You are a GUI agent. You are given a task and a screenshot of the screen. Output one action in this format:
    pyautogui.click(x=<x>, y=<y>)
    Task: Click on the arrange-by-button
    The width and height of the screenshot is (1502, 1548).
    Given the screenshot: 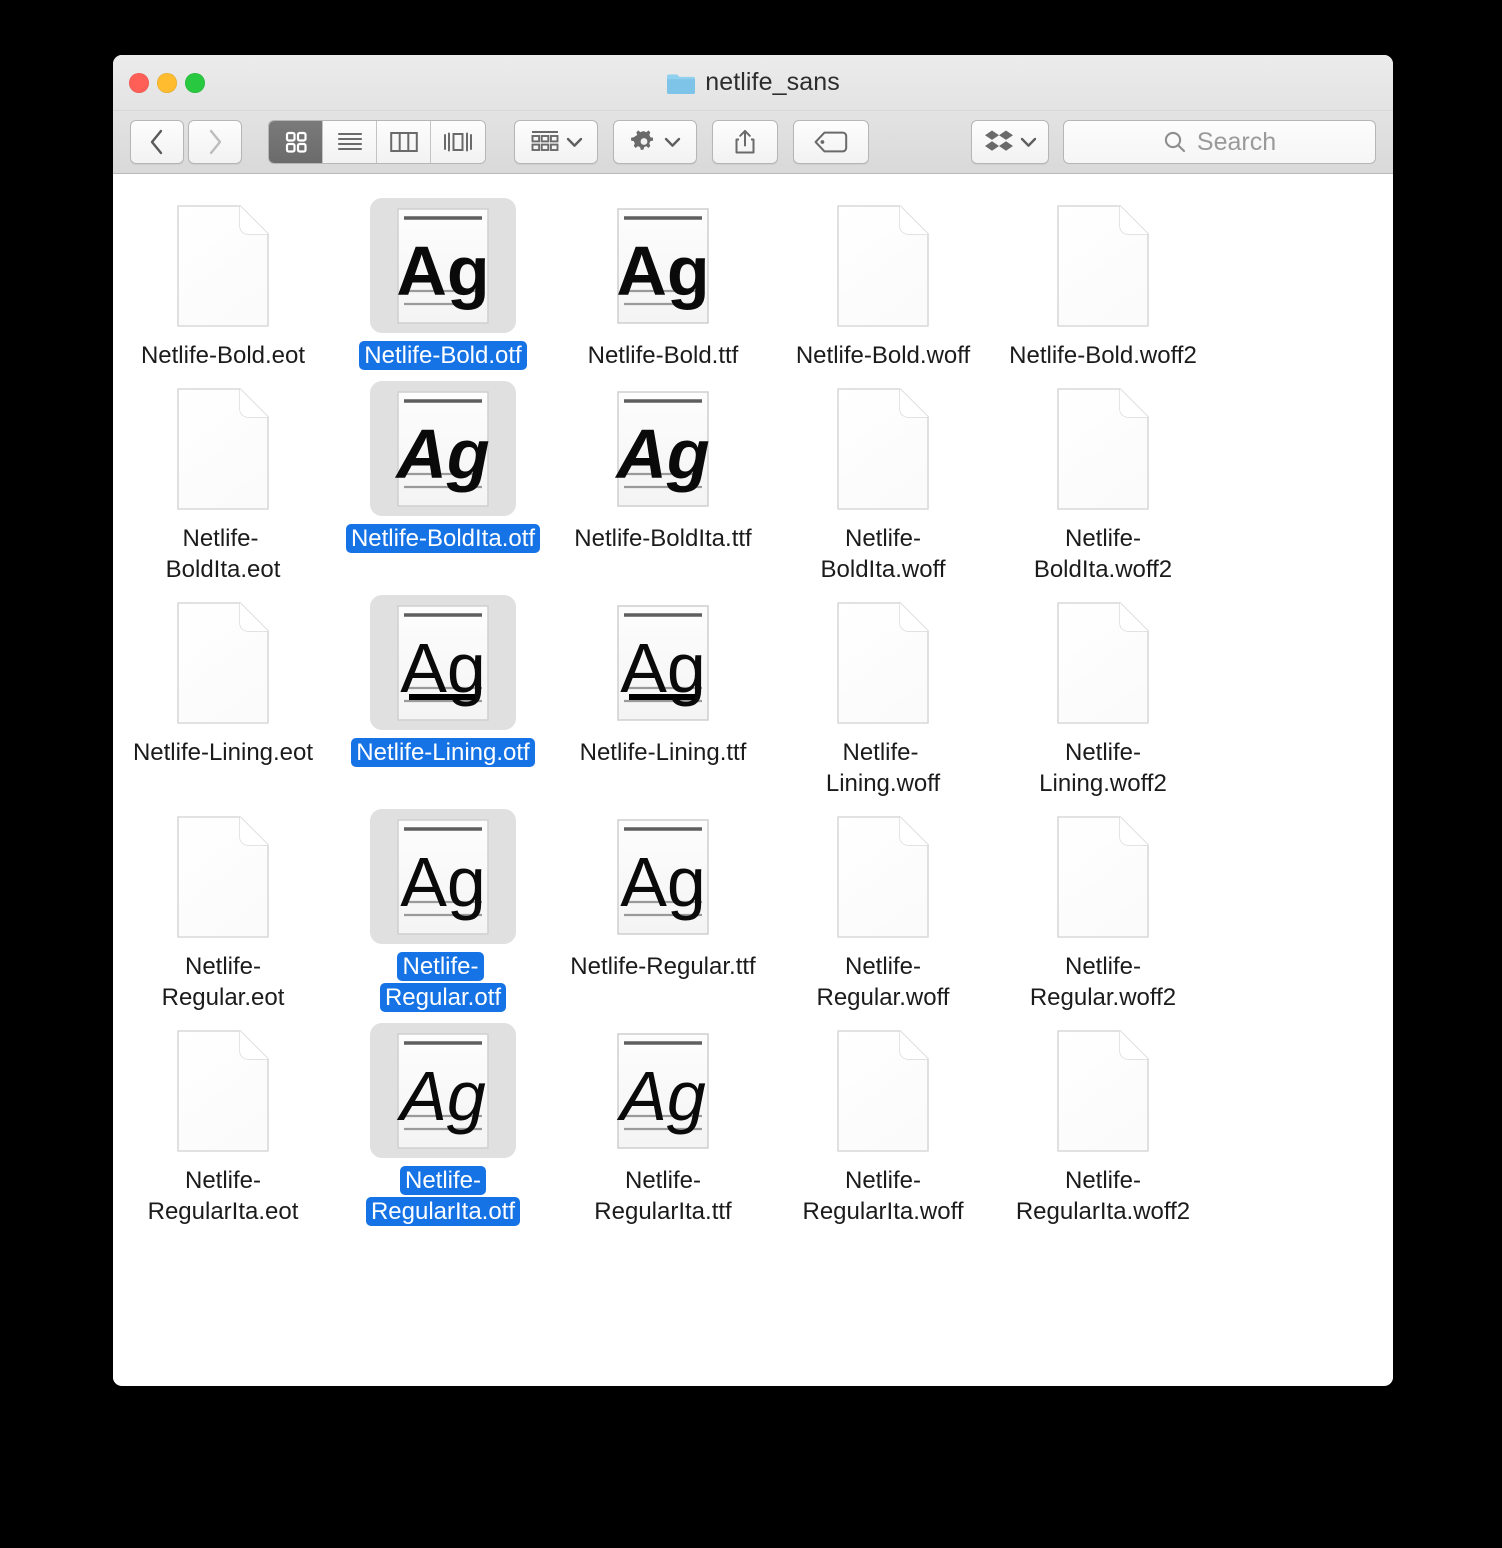 What is the action you would take?
    pyautogui.click(x=556, y=142)
    